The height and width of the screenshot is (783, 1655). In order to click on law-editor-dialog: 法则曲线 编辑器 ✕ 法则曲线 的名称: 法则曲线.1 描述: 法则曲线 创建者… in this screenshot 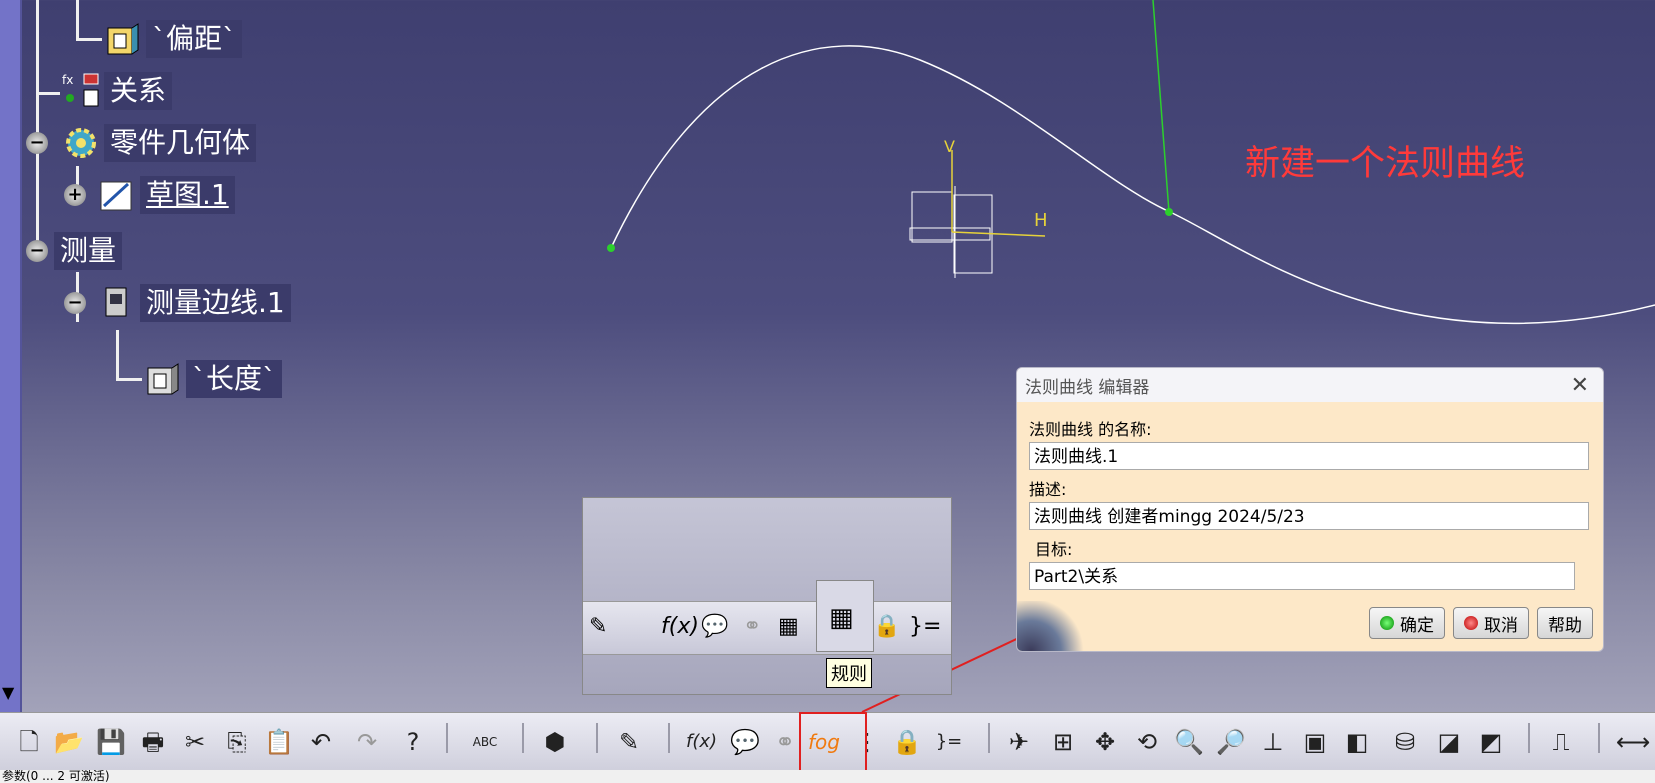, I will do `click(1310, 509)`.